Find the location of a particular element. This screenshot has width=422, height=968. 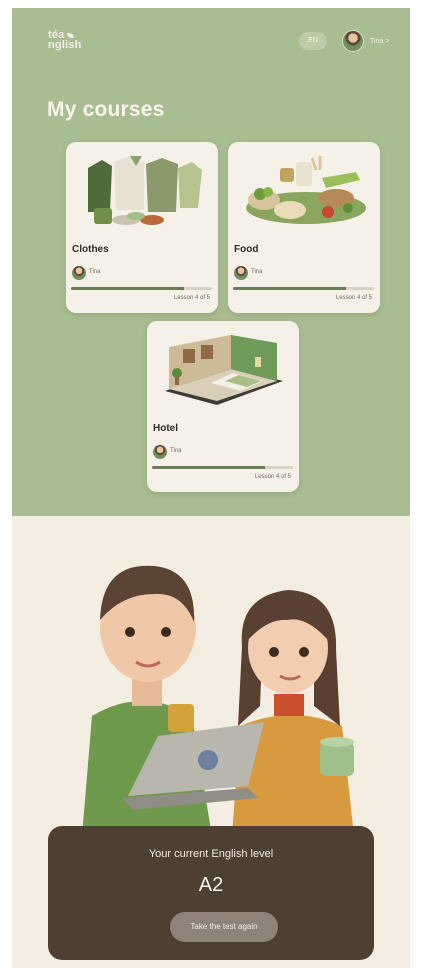

course-name: Hotel is located at coordinates (165, 428).